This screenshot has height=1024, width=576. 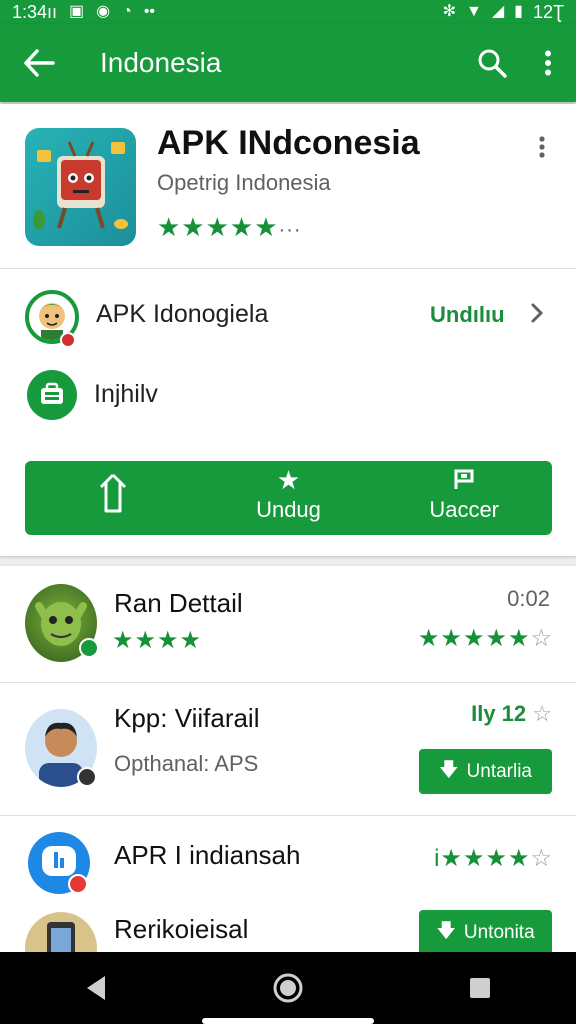 I want to click on more-vert-icon, so click(x=548, y=63).